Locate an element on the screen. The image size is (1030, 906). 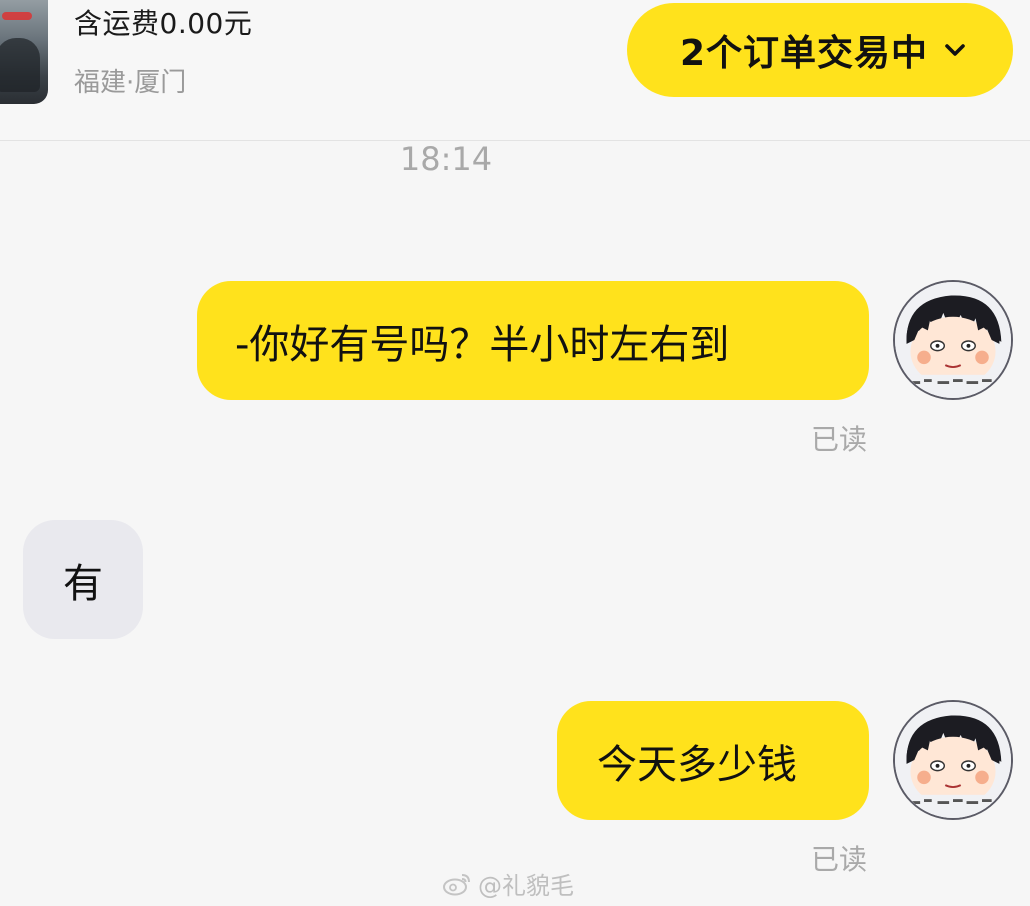
incoming-message-bubble: 有 is located at coordinates (83, 579).